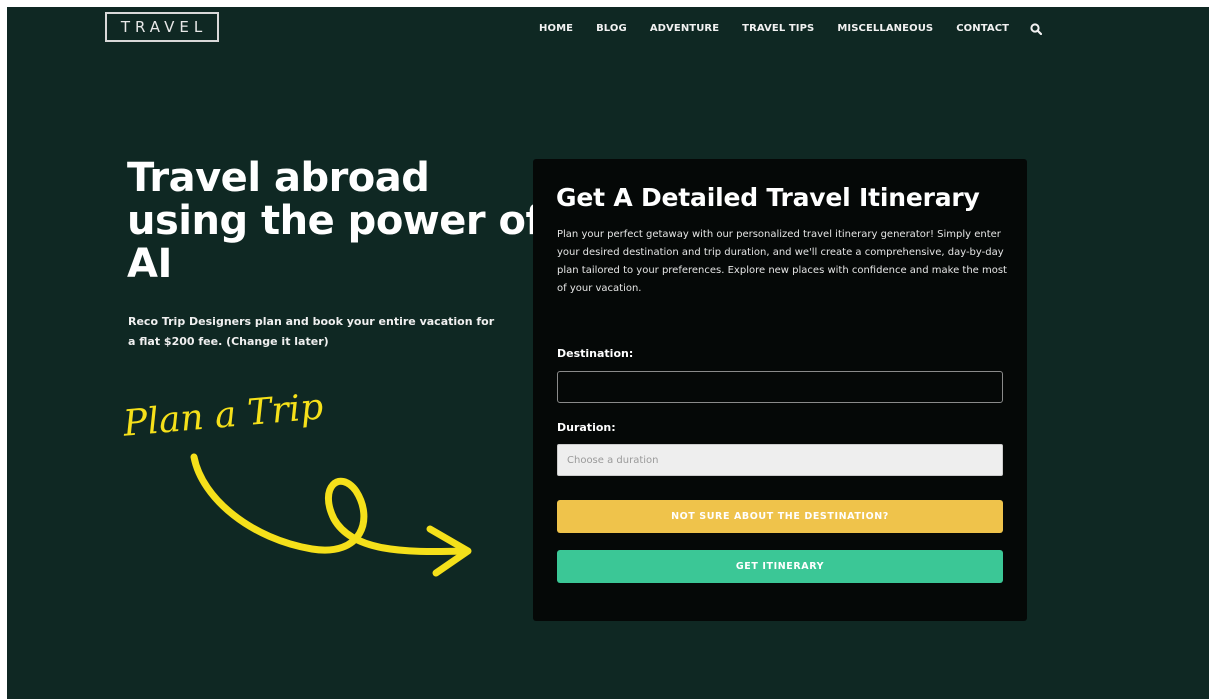 This screenshot has height=699, width=1209. What do you see at coordinates (780, 566) in the screenshot?
I see `get-itinerary-button: GET ITINERARY` at bounding box center [780, 566].